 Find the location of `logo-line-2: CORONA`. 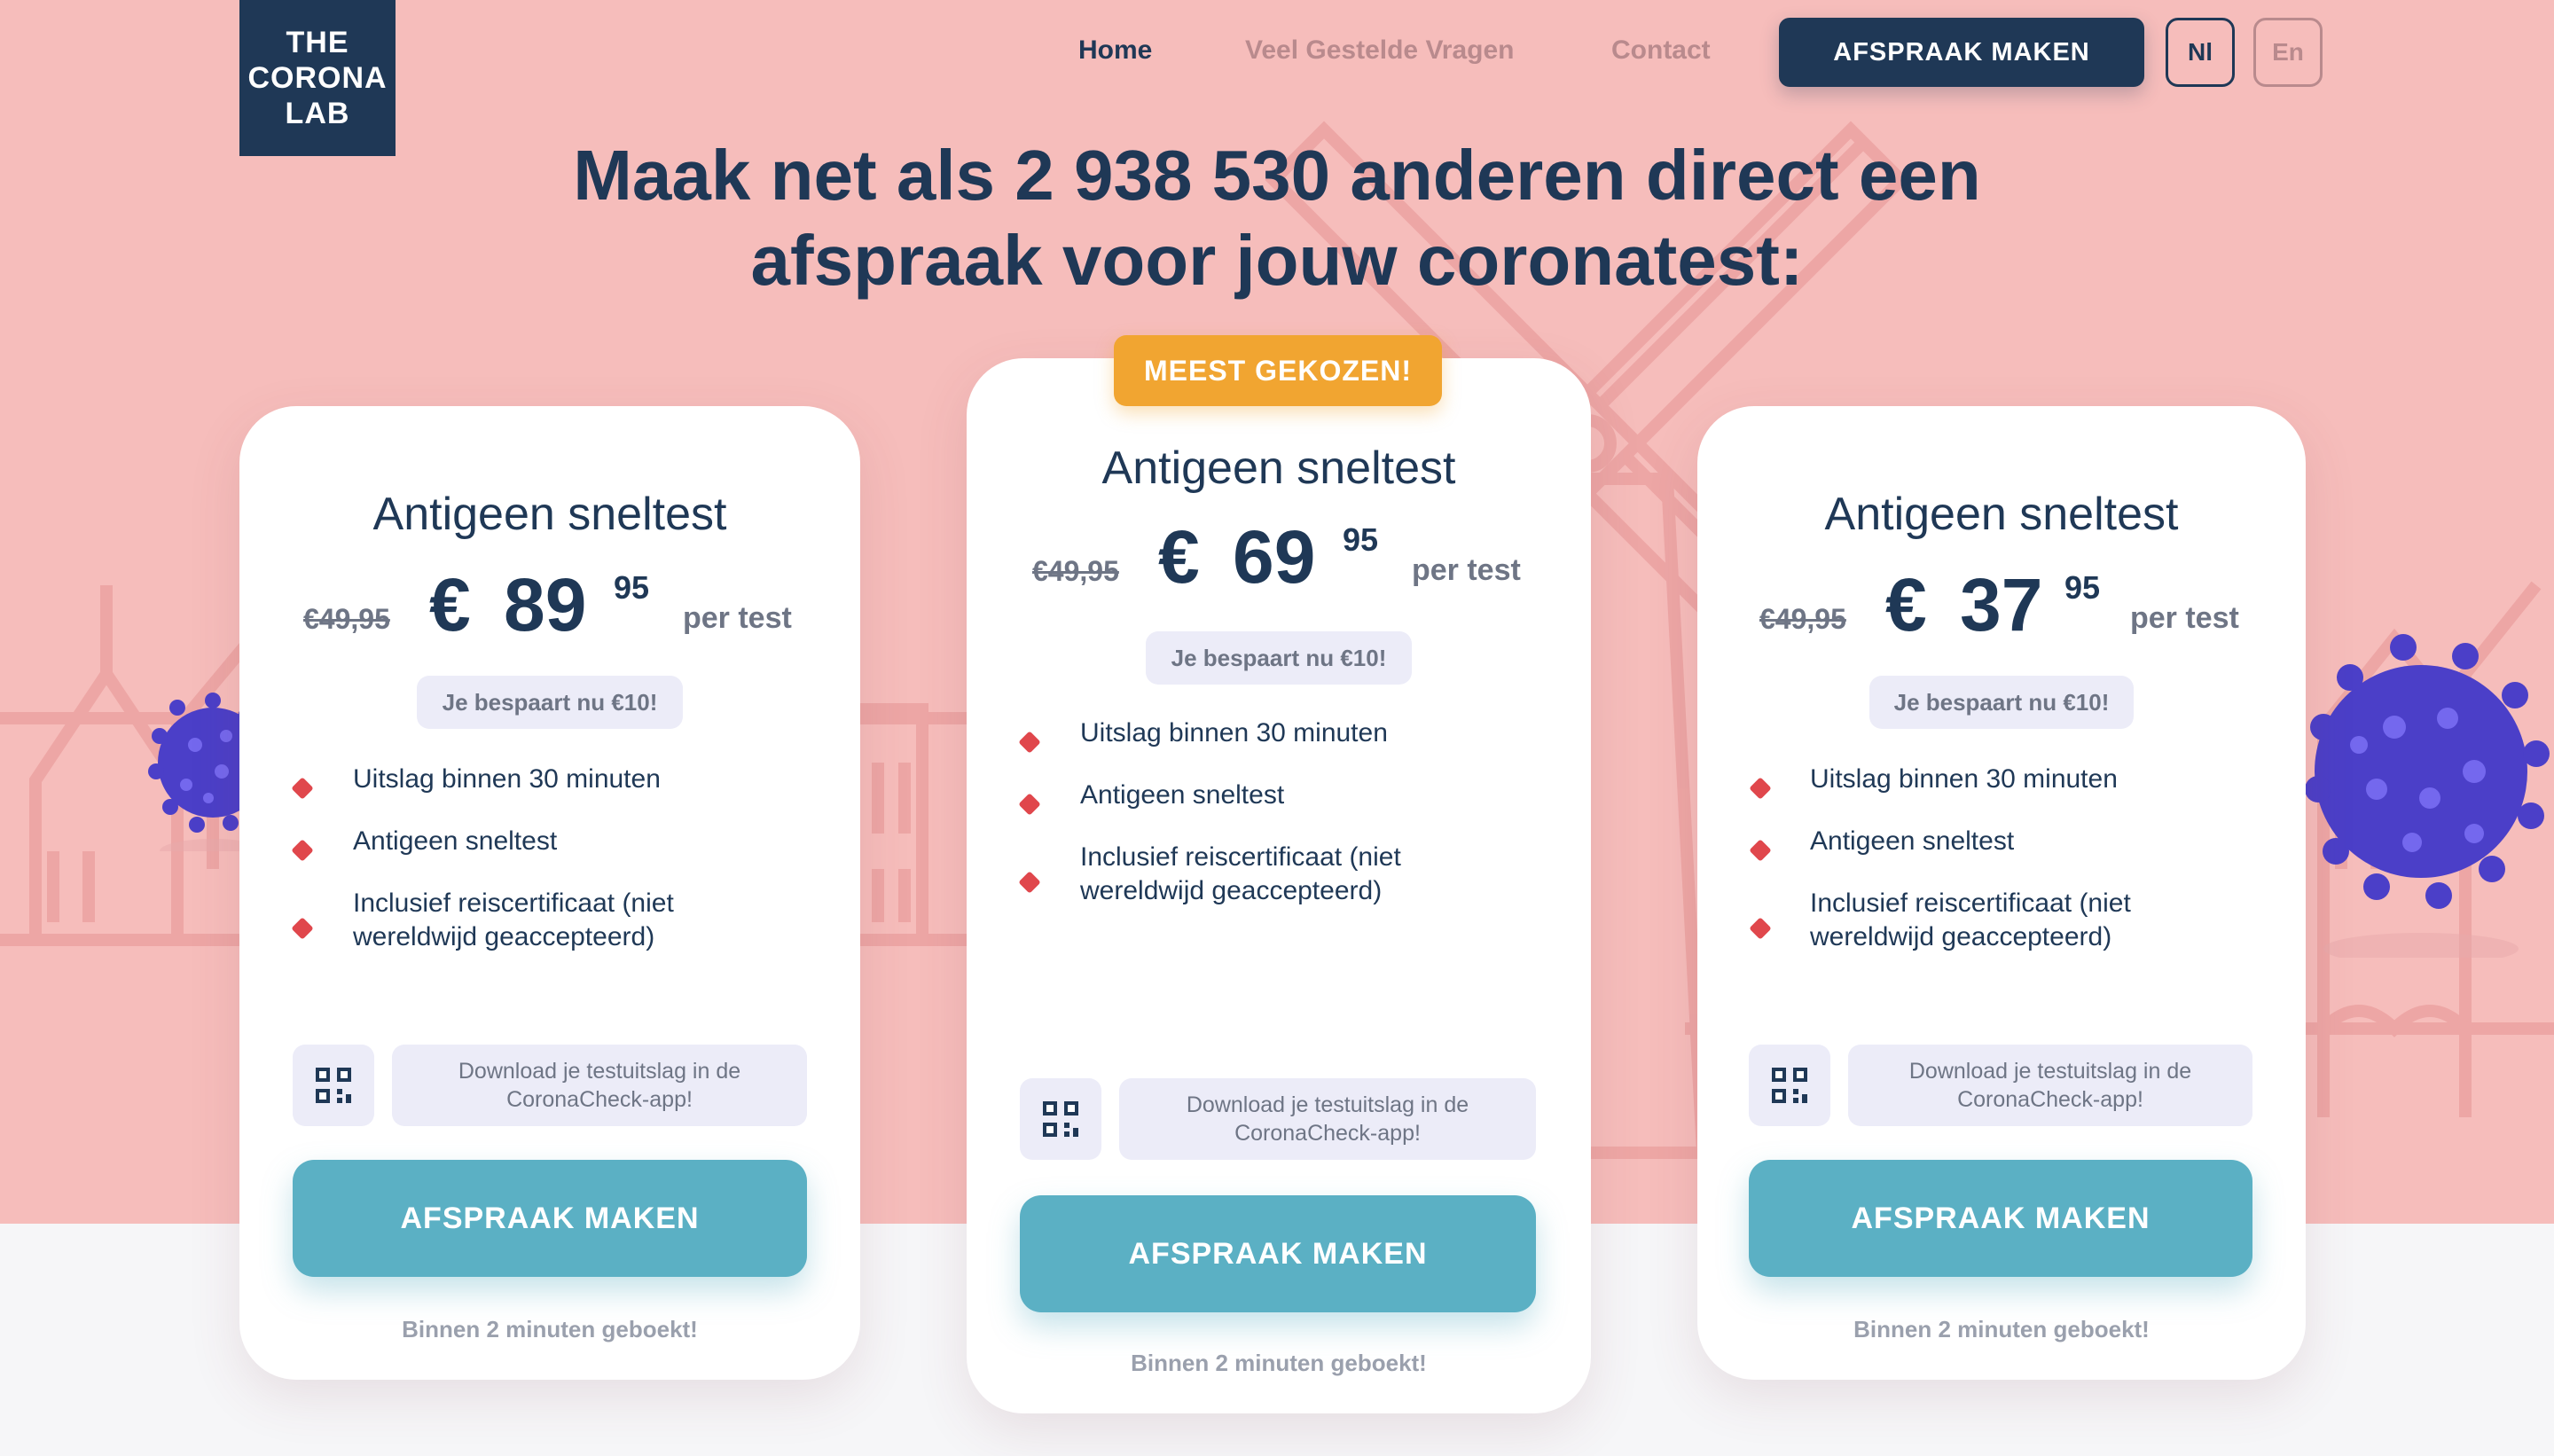

logo-line-2: CORONA is located at coordinates (317, 78).